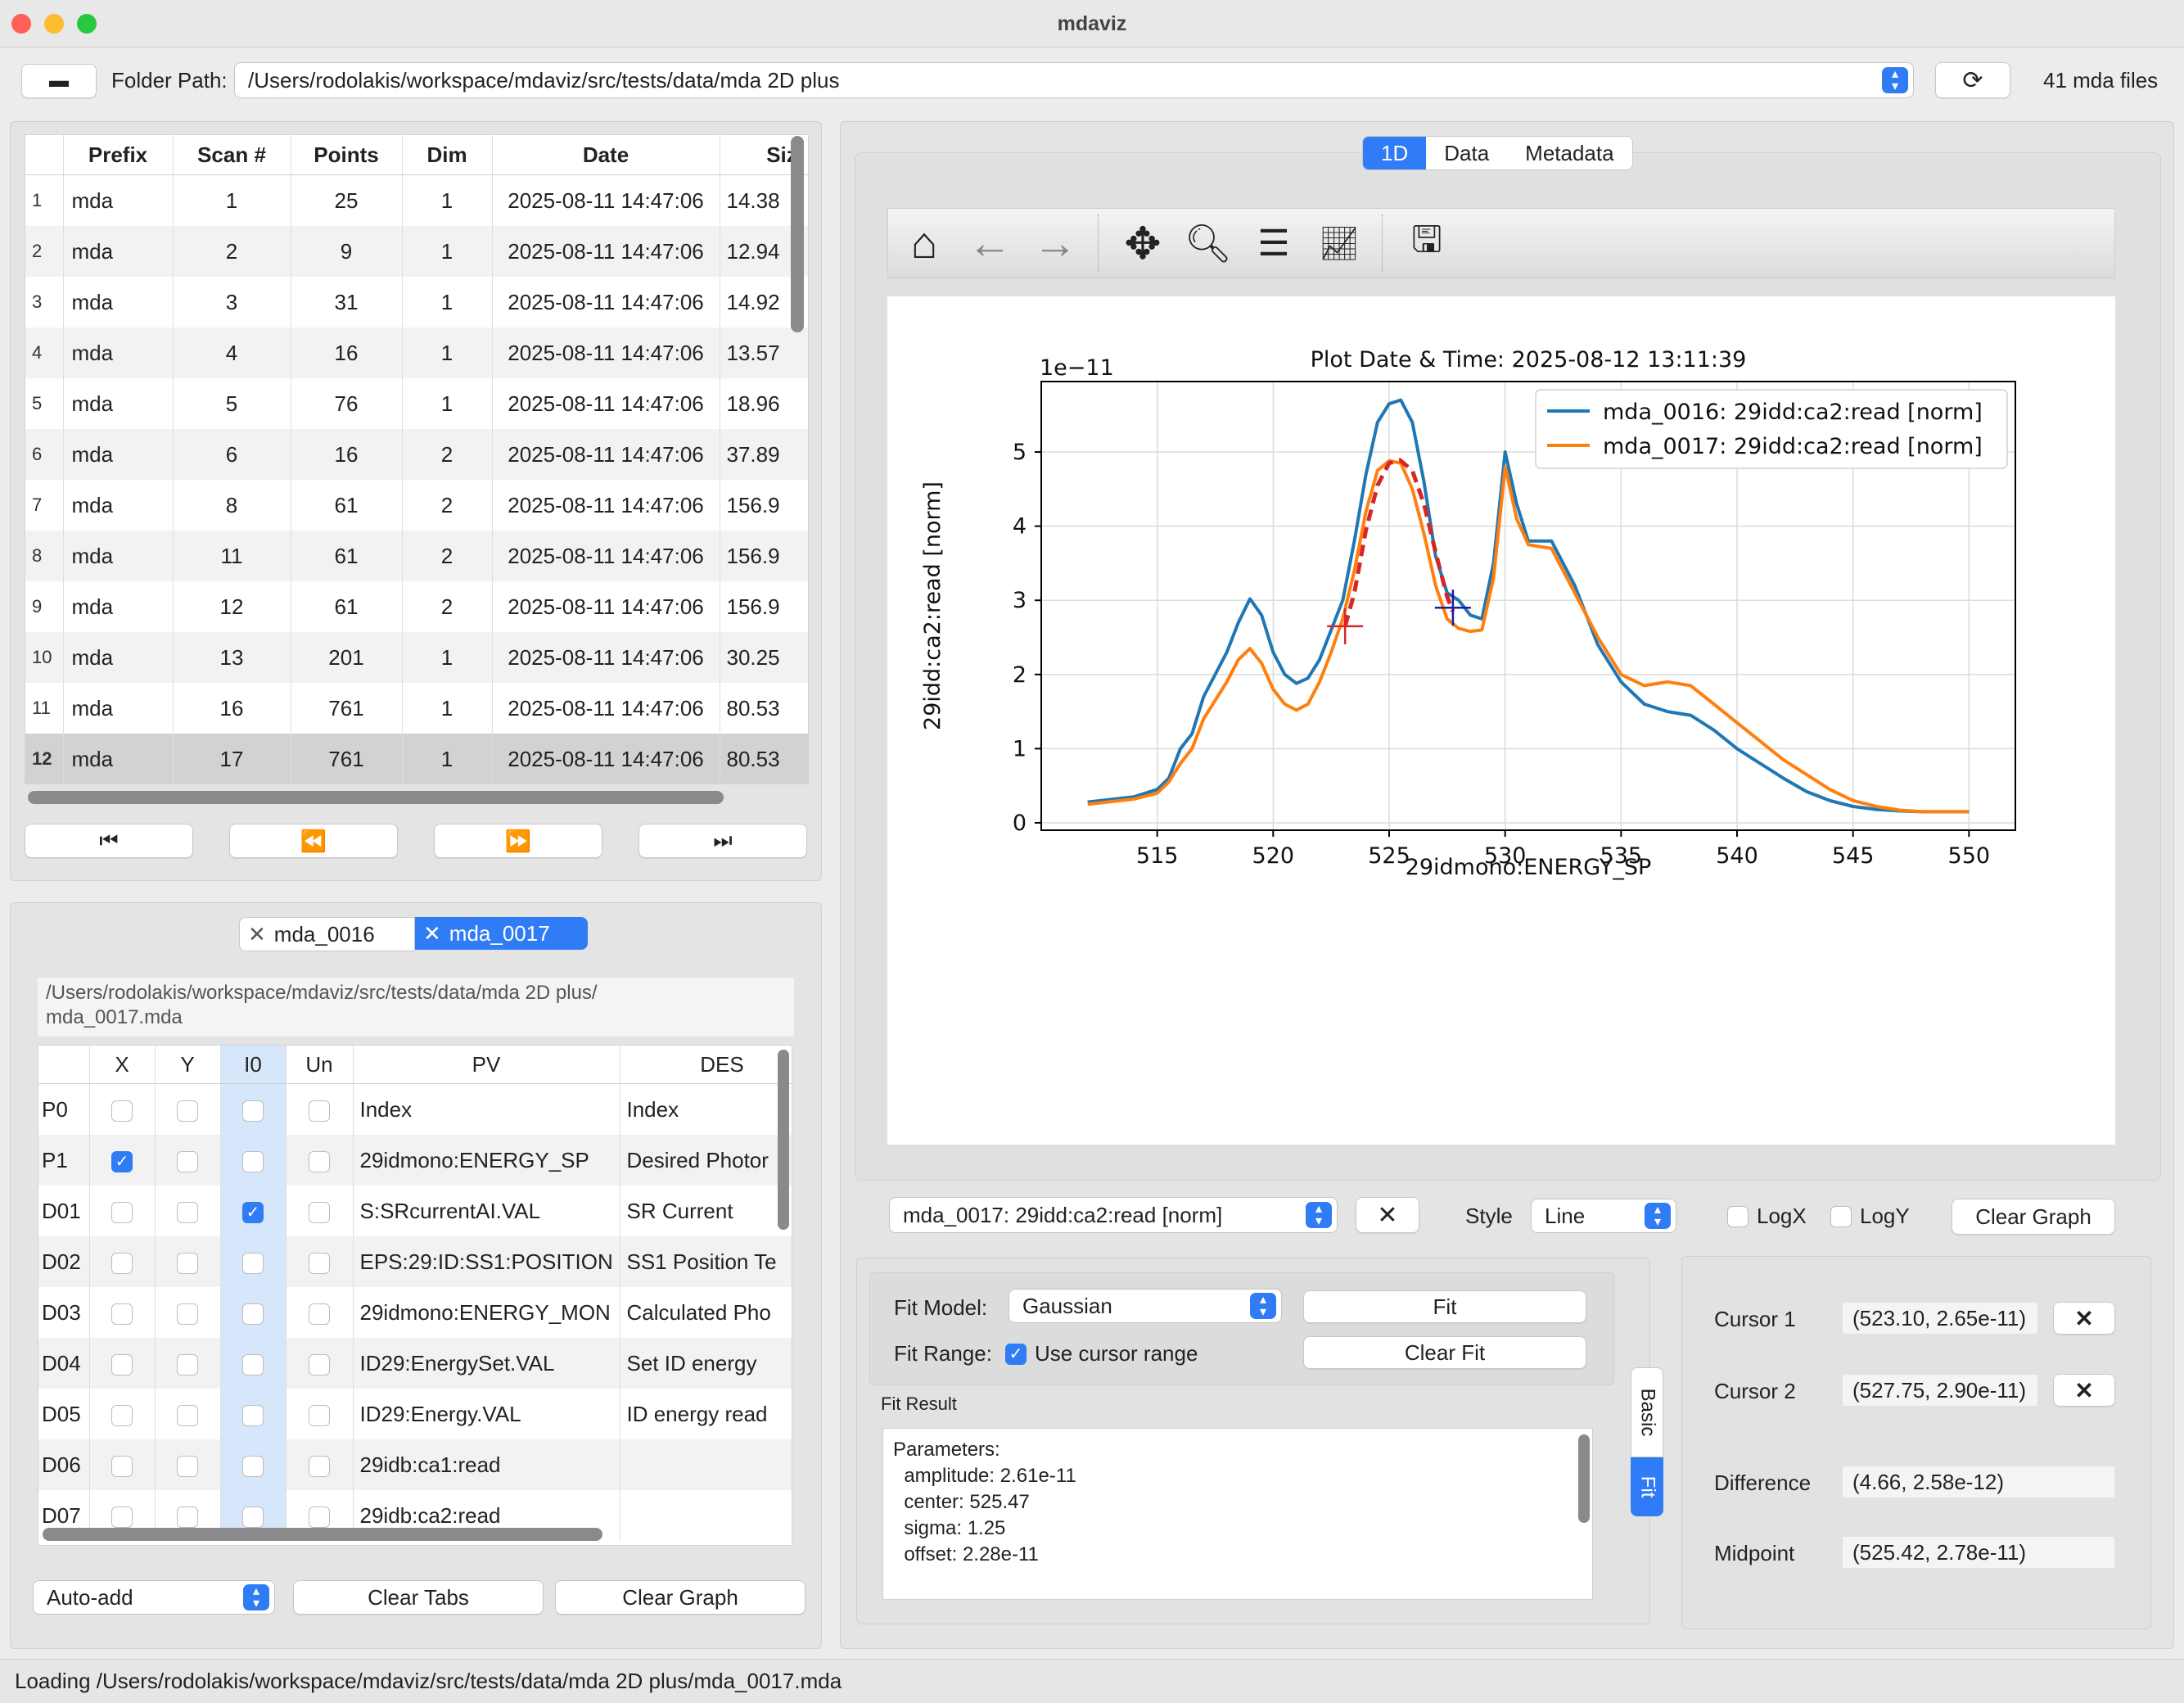 The height and width of the screenshot is (1703, 2184). What do you see at coordinates (1339, 243) in the screenshot?
I see `axes-icon: 📈︎` at bounding box center [1339, 243].